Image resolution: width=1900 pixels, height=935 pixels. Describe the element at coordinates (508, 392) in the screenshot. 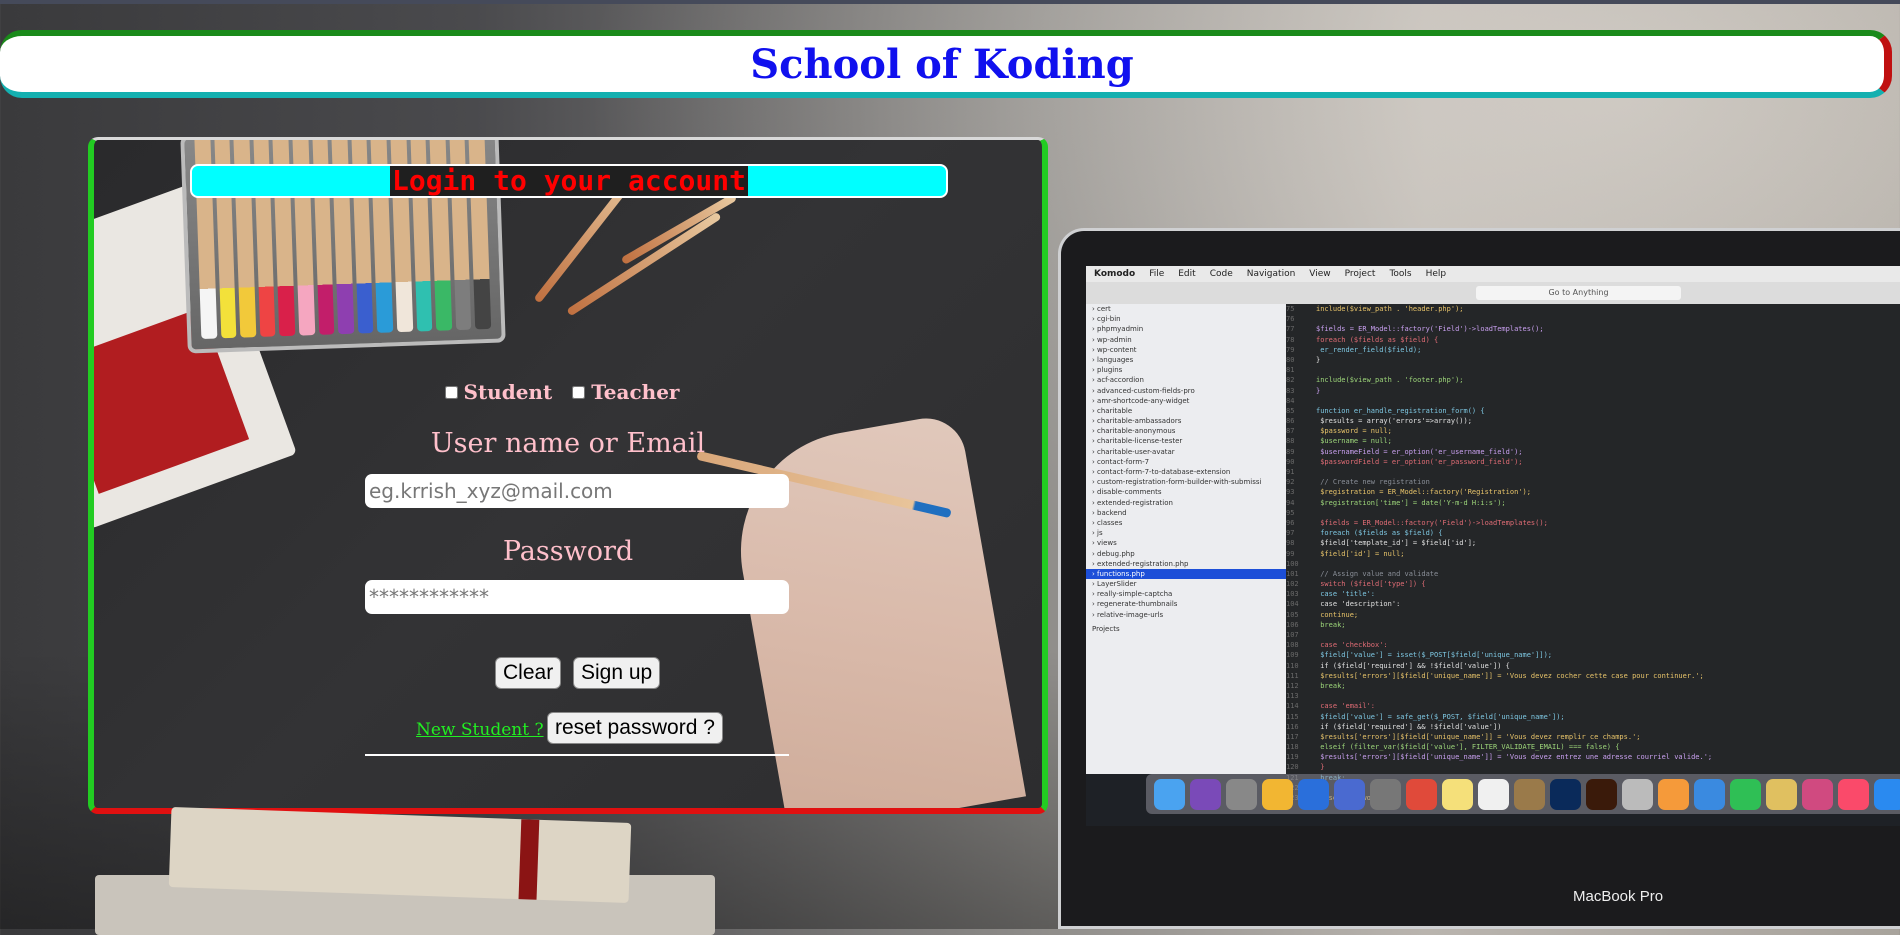

I see `student-label: Student` at that location.